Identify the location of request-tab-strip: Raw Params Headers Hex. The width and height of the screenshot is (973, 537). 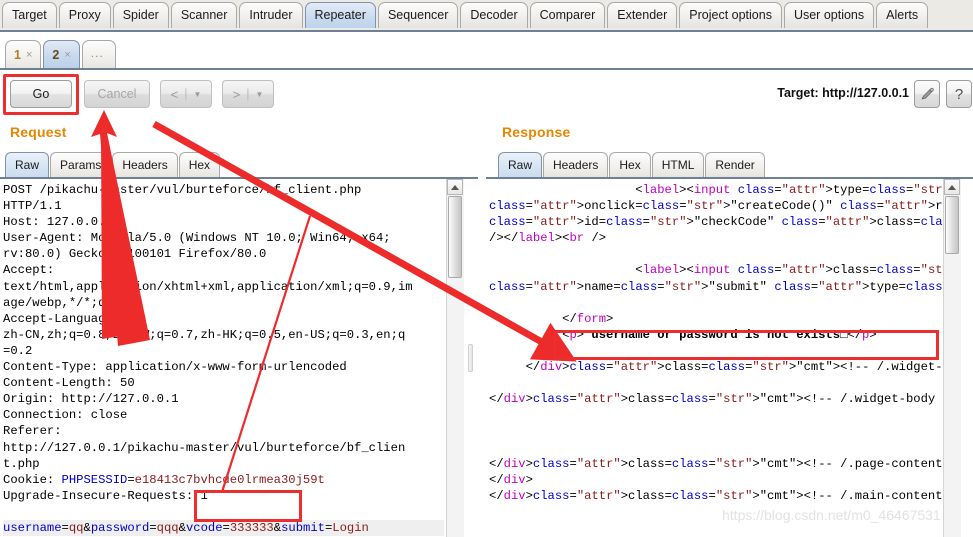
(113, 164).